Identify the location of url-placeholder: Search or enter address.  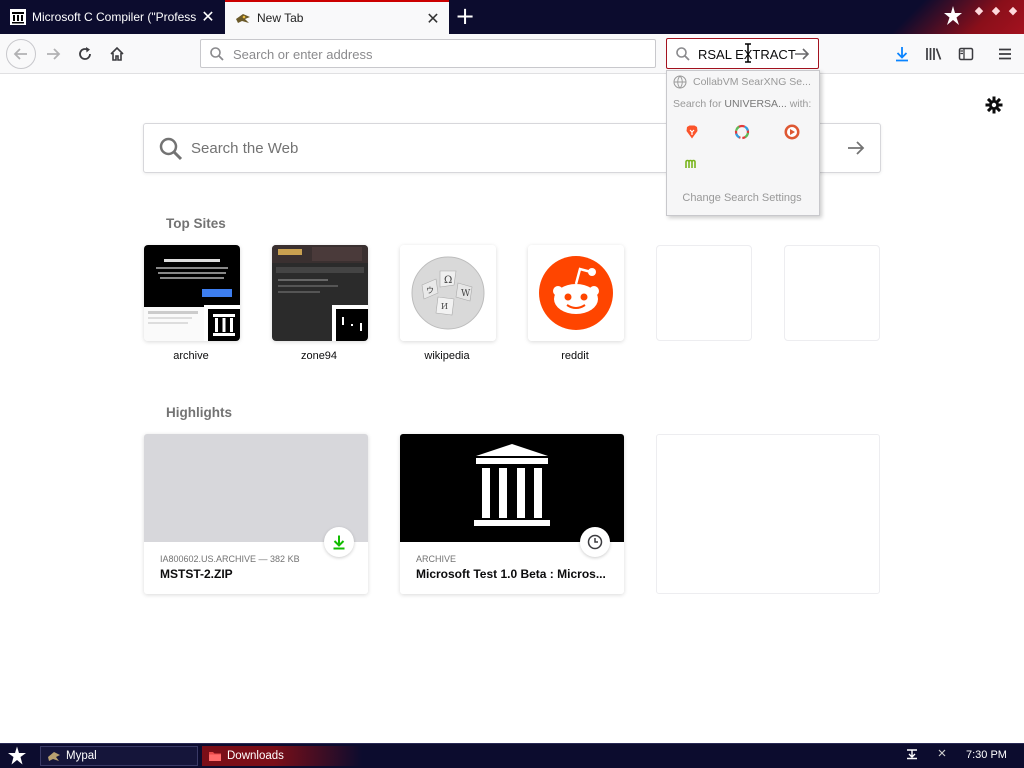
(303, 54).